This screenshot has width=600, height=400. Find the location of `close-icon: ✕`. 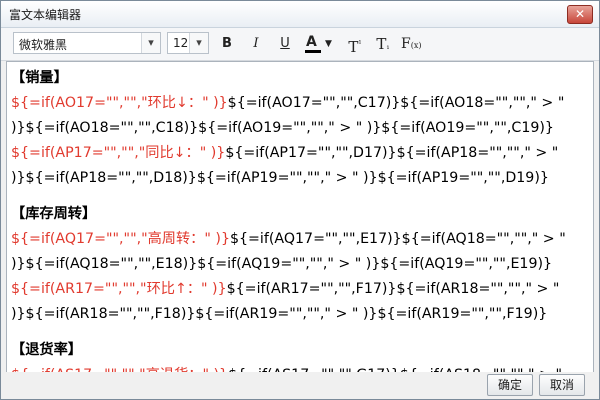

close-icon: ✕ is located at coordinates (580, 14).